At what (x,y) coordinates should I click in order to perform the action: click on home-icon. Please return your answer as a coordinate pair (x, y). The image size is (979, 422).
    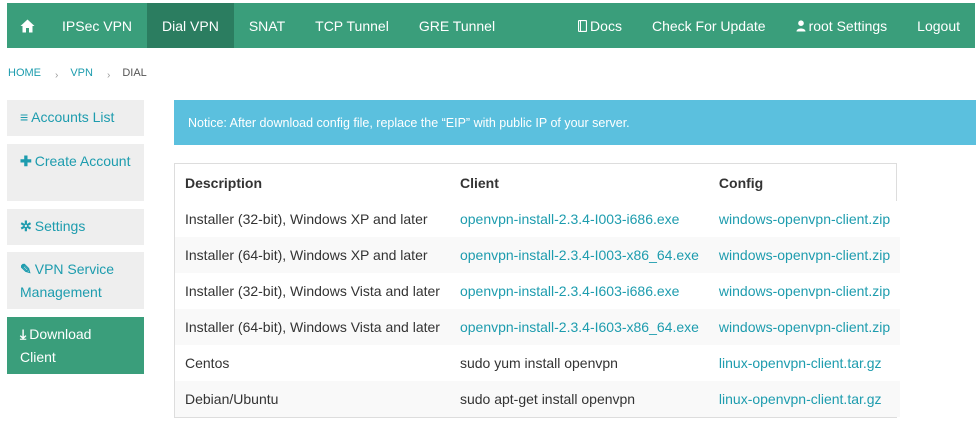
    Looking at the image, I should click on (27, 25).